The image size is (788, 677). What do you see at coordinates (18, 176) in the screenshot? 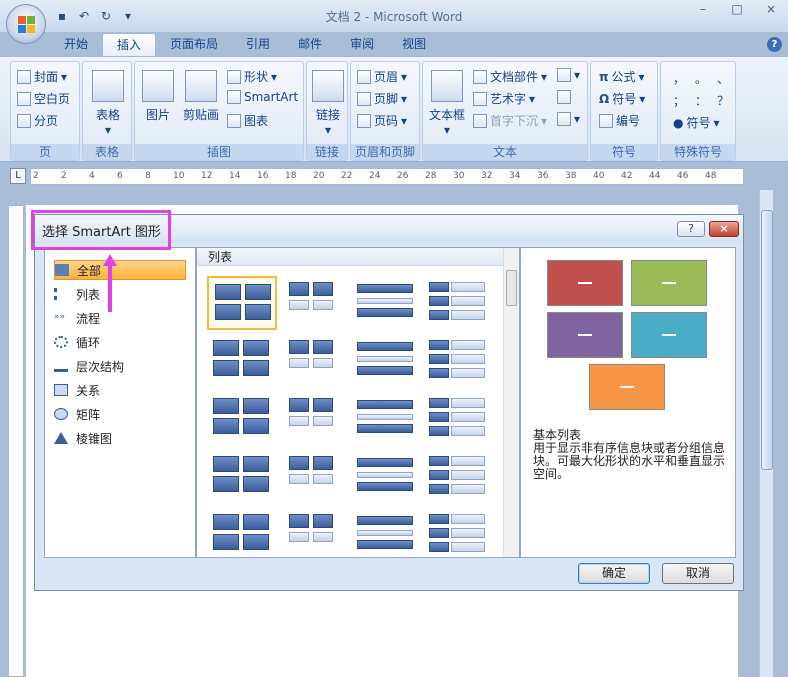
I see `tab-selector: L` at bounding box center [18, 176].